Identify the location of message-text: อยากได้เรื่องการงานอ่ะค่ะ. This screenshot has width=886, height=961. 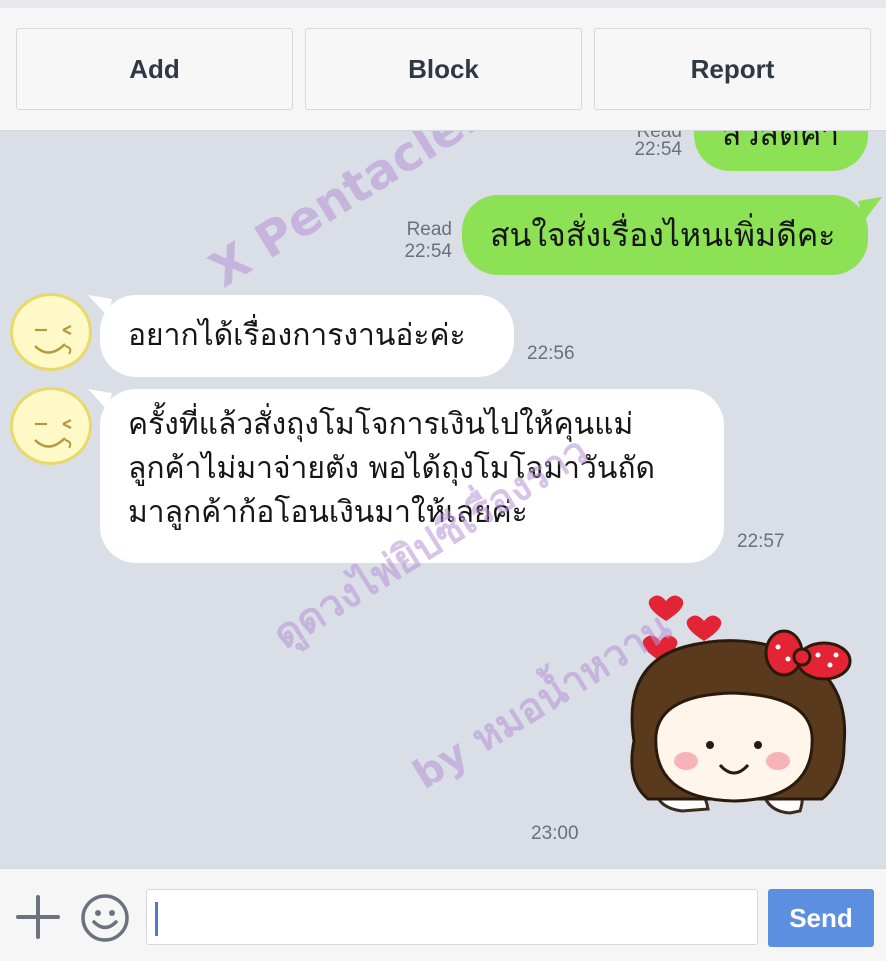
(297, 335).